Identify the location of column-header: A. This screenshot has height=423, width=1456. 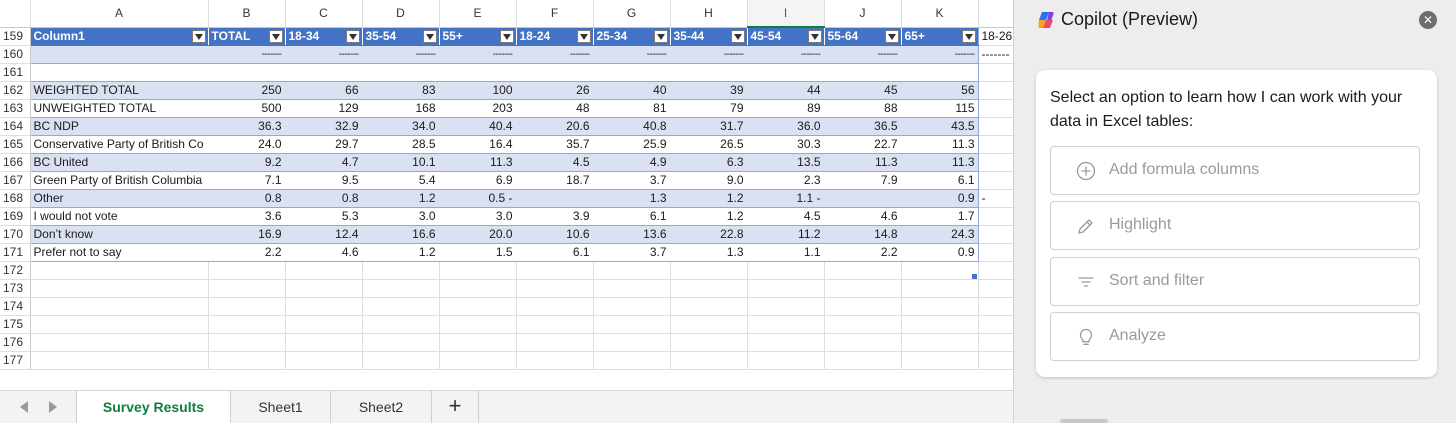
(119, 14).